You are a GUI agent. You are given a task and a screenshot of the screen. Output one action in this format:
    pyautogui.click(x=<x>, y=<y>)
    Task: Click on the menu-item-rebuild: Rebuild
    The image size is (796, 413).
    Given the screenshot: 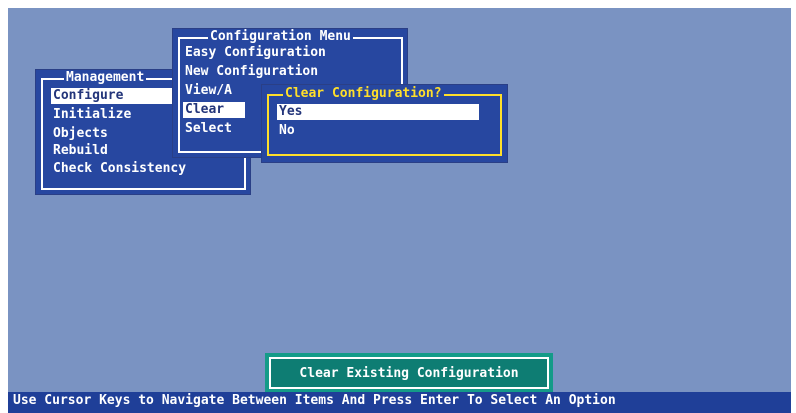 What is the action you would take?
    pyautogui.click(x=112, y=151)
    